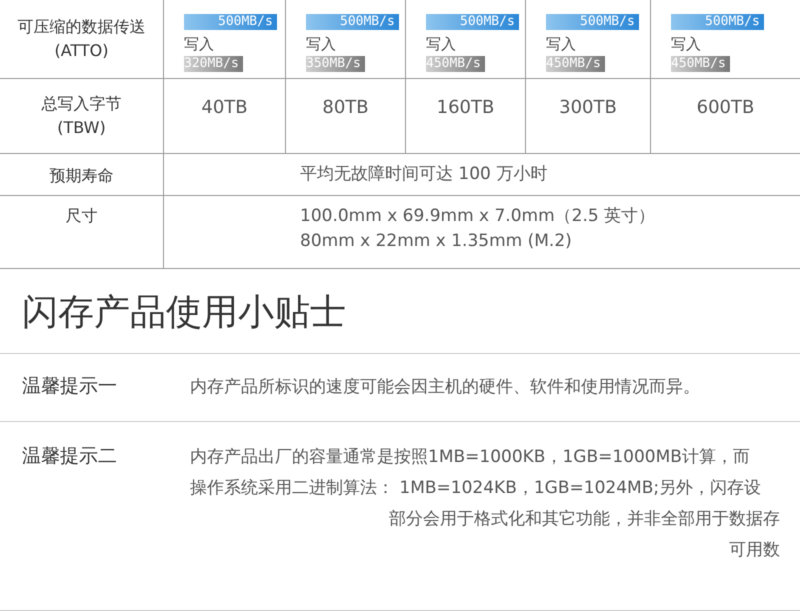  I want to click on row-label: 总写入字节, so click(82, 104).